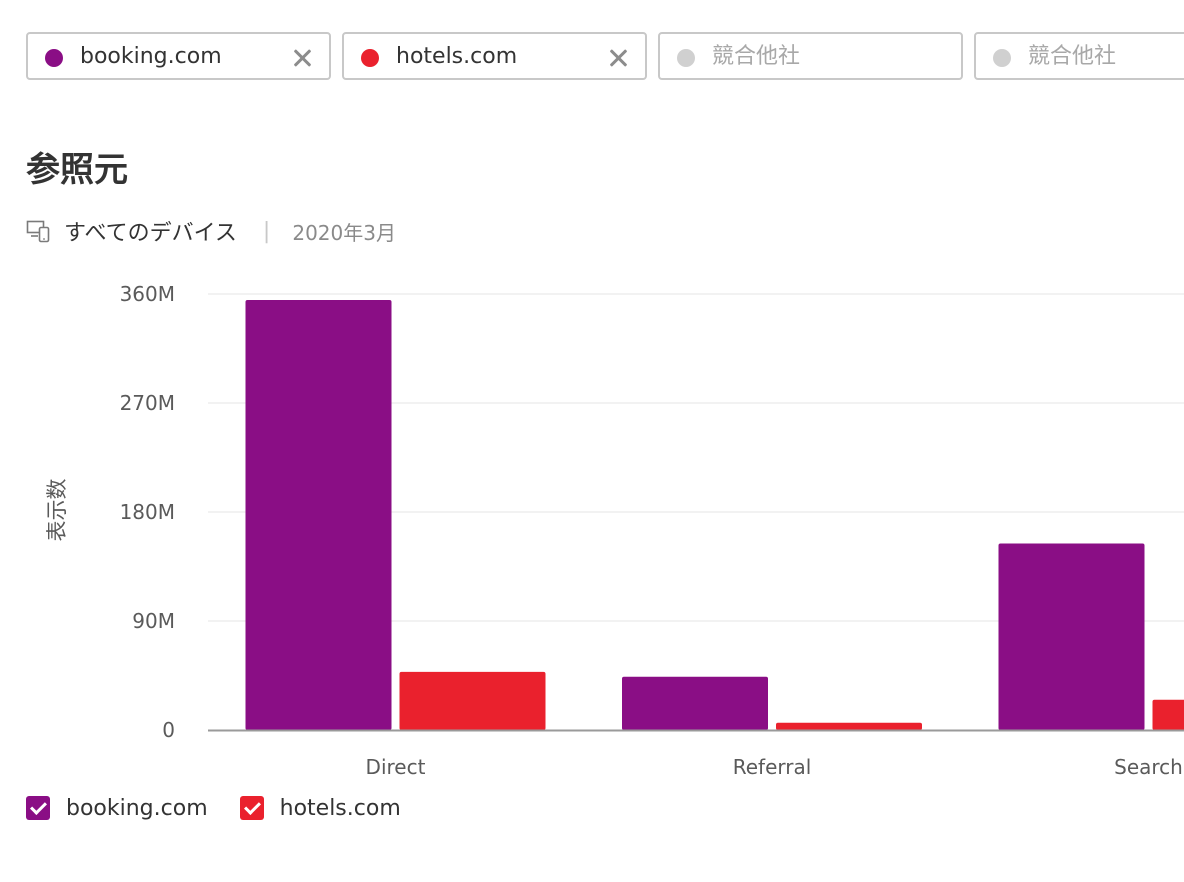 This screenshot has width=1184, height=882. Describe the element at coordinates (229, 808) in the screenshot. I see `chart-legend: booking.com hotels.com` at that location.